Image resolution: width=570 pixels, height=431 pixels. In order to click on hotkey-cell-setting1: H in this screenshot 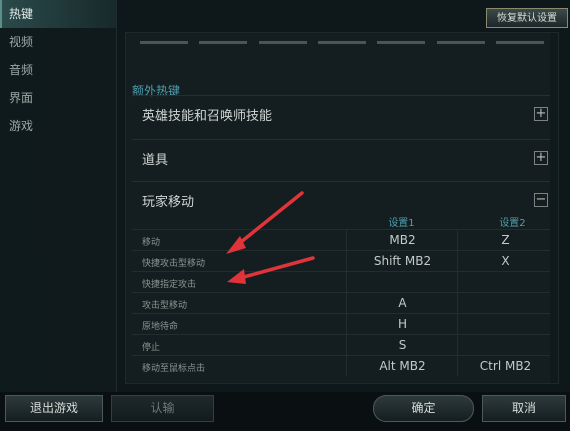, I will do `click(402, 324)`.